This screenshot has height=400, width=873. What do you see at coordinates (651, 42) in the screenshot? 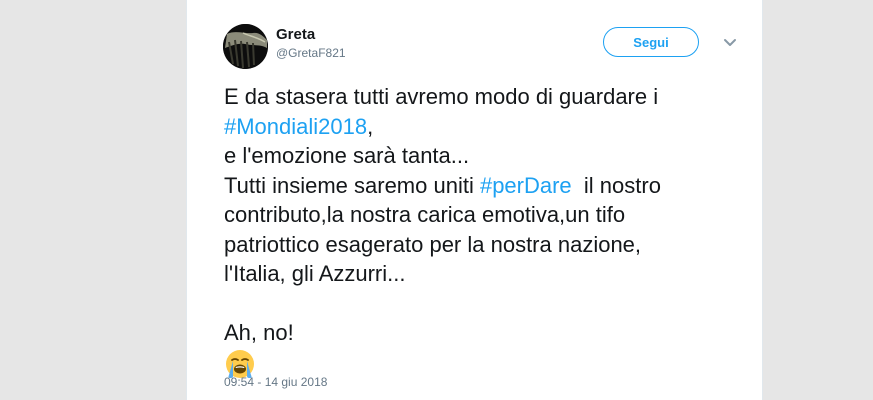
I see `follow-button: Segui` at bounding box center [651, 42].